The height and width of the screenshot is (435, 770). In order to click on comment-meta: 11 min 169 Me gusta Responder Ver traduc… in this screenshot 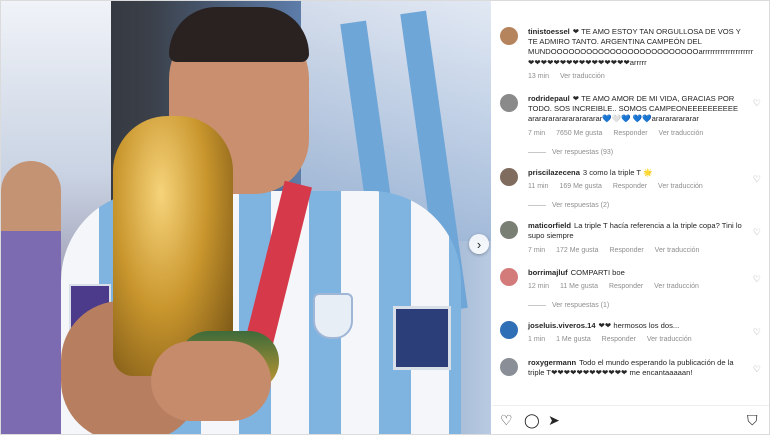, I will do `click(637, 187)`.